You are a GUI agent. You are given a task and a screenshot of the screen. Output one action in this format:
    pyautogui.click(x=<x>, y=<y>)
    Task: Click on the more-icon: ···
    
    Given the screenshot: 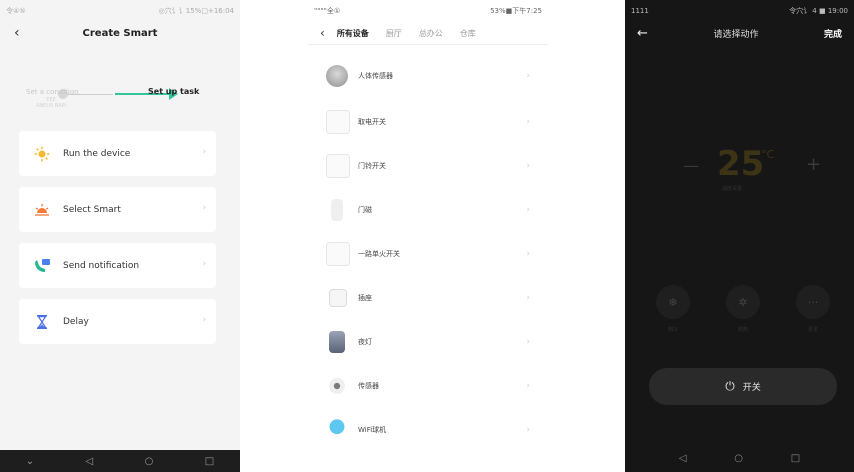 What is the action you would take?
    pyautogui.click(x=813, y=302)
    